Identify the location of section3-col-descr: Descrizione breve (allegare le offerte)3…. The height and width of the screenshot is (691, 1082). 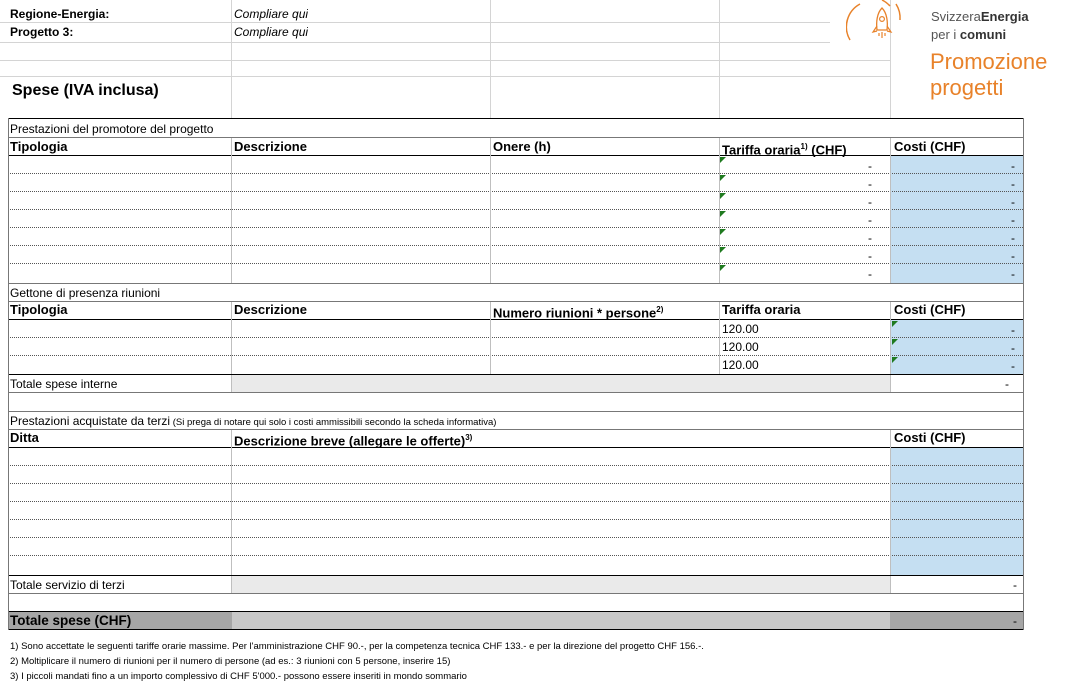
(353, 439).